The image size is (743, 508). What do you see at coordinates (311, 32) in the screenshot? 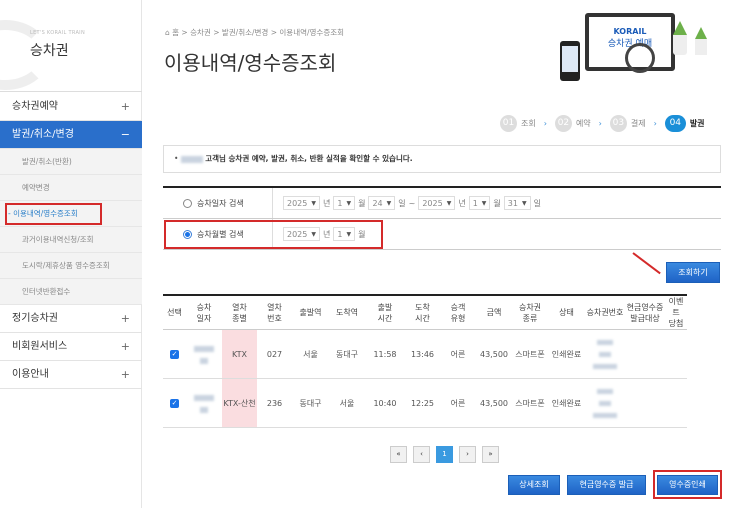
I see `breadcrumb-item: 이용내역/영수증조회` at bounding box center [311, 32].